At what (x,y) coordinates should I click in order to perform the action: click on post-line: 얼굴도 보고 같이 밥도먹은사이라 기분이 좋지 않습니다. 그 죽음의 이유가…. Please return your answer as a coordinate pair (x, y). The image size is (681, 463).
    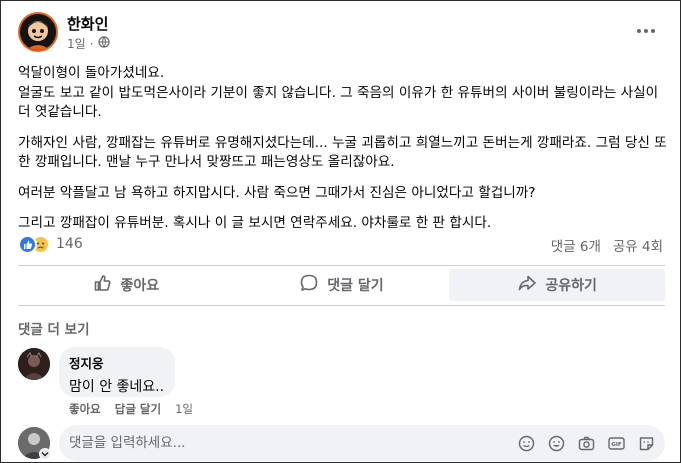
    Looking at the image, I should click on (338, 102).